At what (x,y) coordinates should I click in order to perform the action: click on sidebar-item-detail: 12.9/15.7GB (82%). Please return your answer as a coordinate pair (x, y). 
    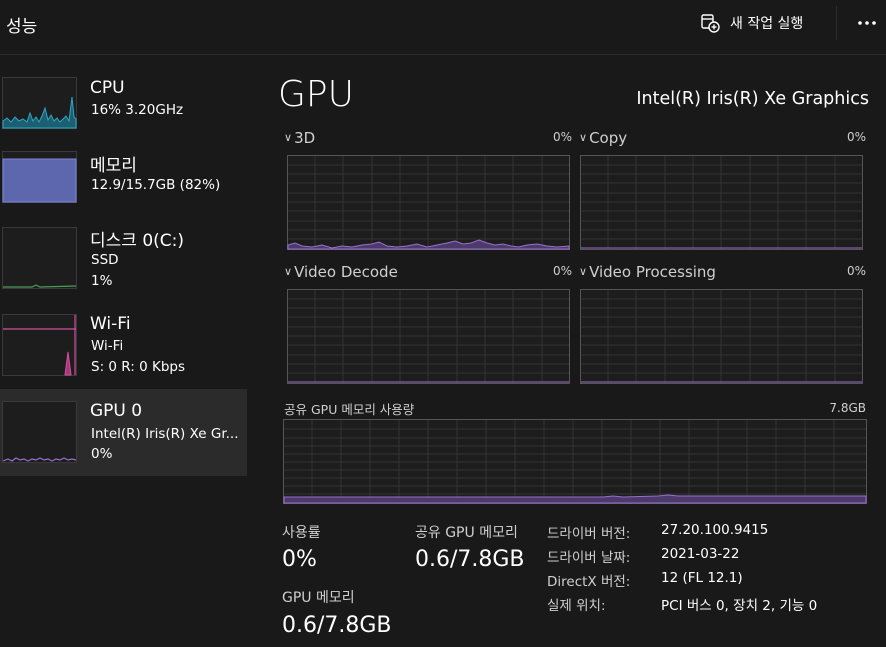
    Looking at the image, I should click on (156, 185).